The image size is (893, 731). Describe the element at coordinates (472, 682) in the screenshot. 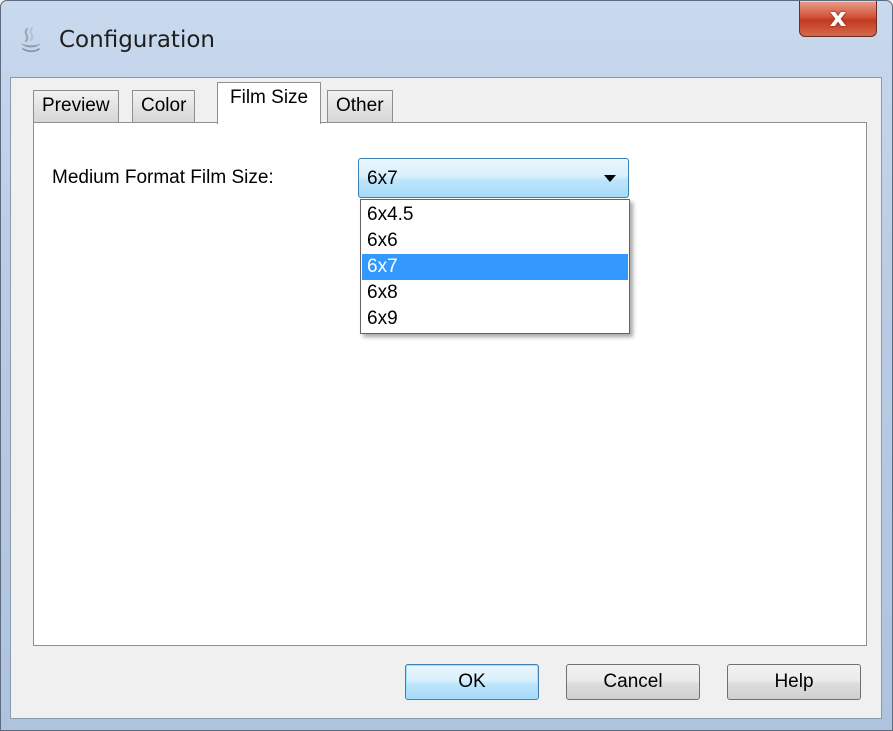

I see `ok-button: OK` at that location.